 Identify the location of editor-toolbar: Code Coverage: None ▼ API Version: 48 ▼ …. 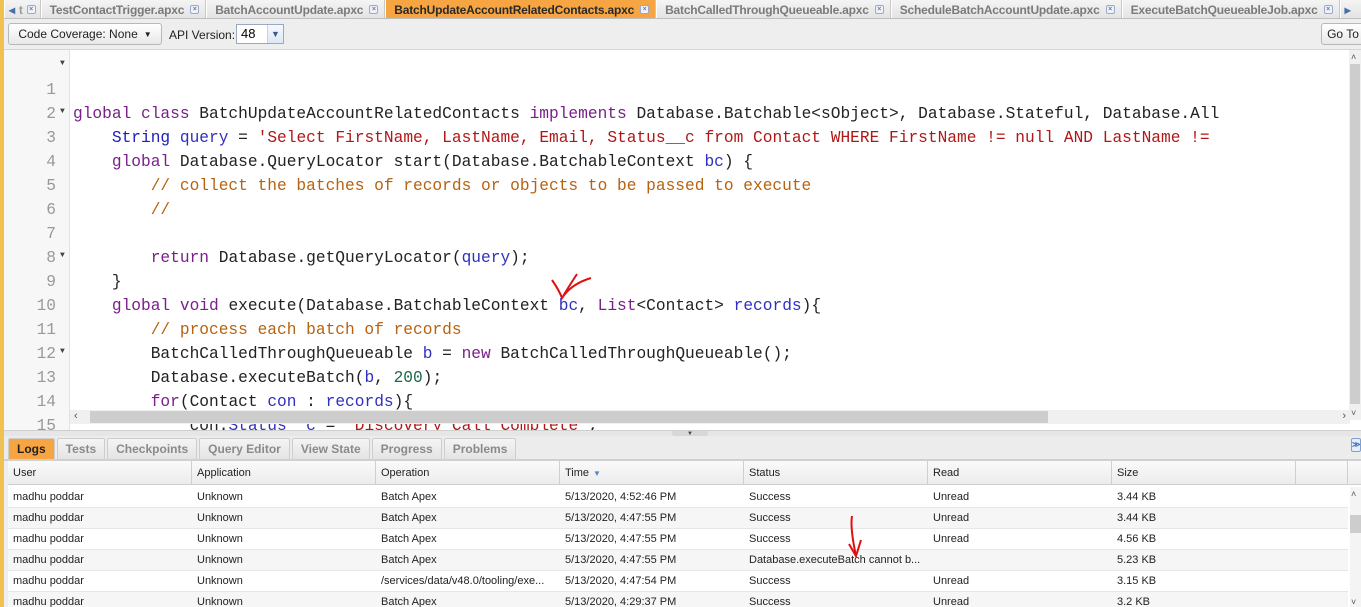
(682, 34).